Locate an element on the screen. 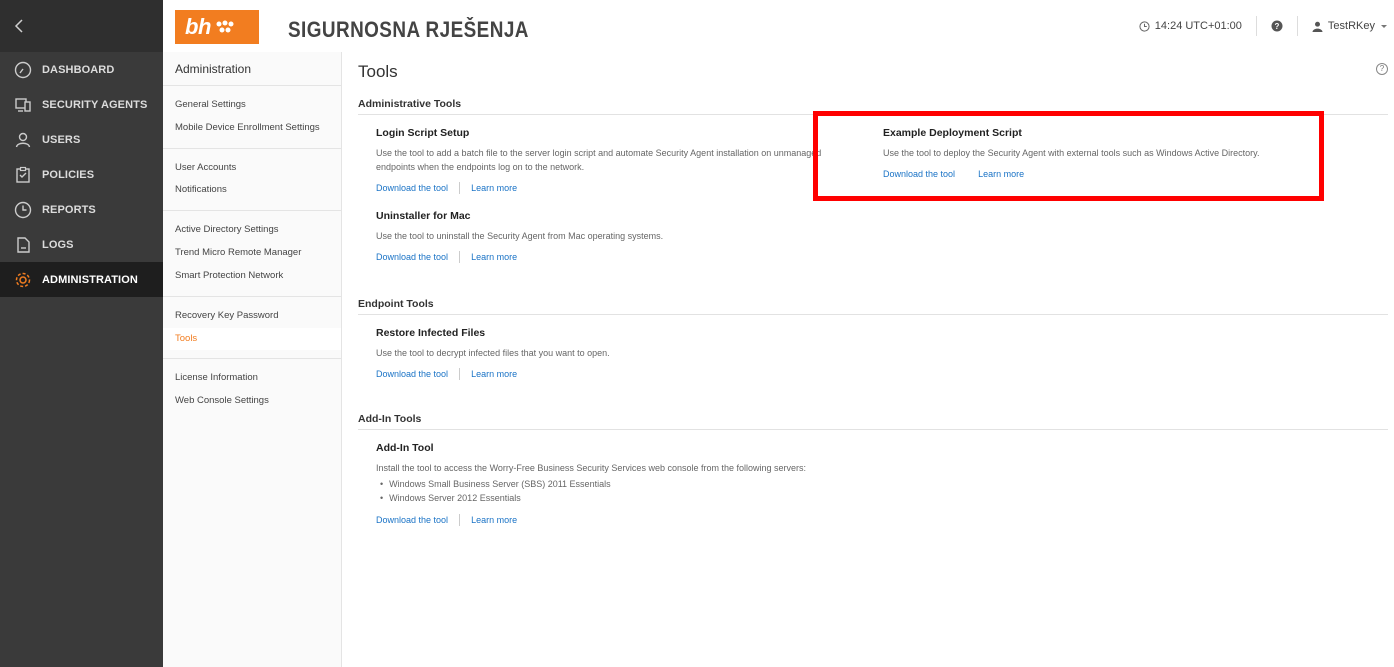  section-title-administrative: Administrative Tools is located at coordinates (410, 104).